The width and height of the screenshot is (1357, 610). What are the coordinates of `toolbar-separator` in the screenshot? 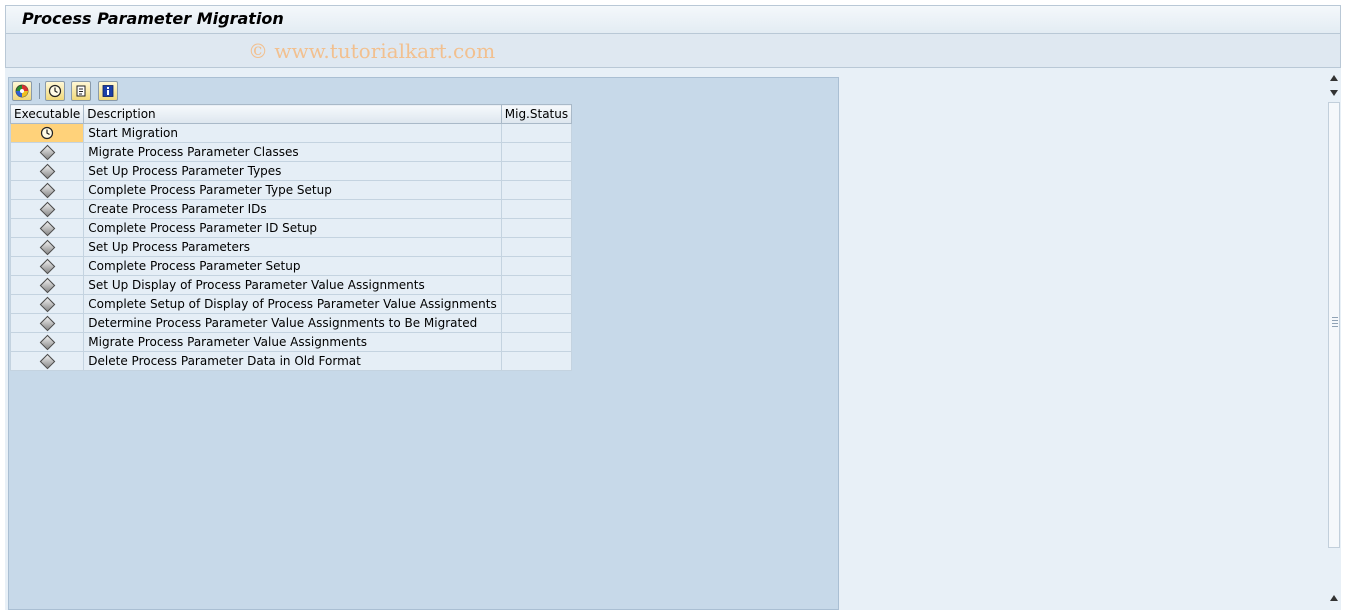 It's located at (39, 91).